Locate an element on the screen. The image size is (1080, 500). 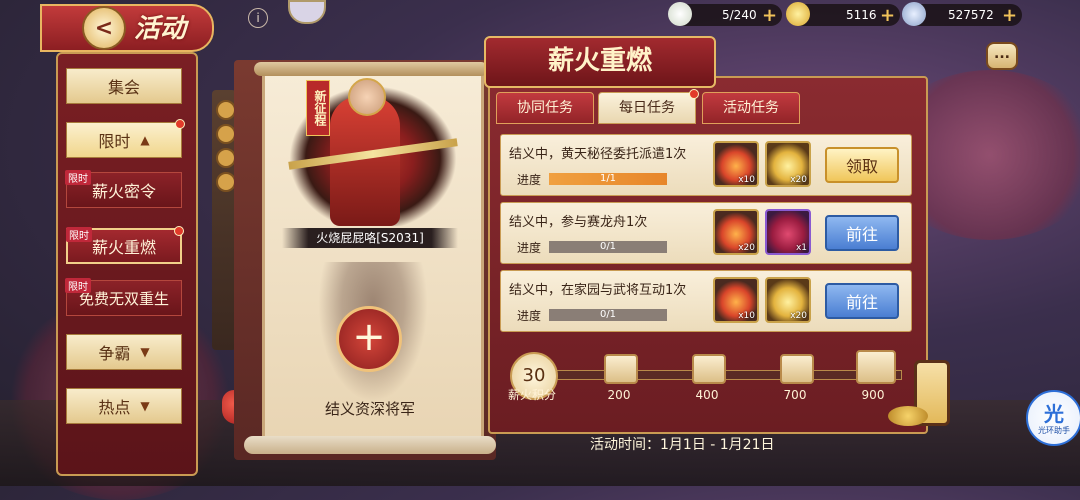
chevron-up-icon: ▲ is located at coordinates (145, 140).